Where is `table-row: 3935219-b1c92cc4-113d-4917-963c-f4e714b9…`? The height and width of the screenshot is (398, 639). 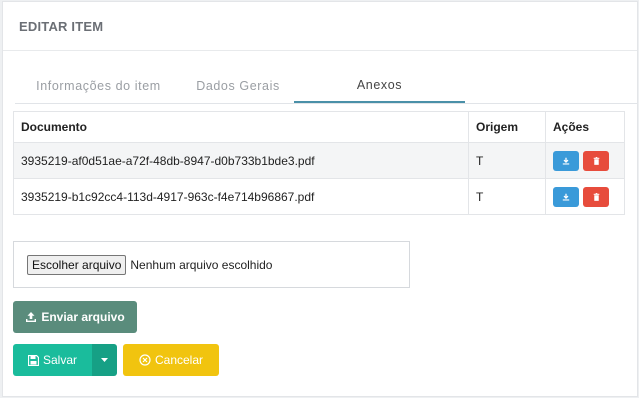 table-row: 3935219-b1c92cc4-113d-4917-963c-f4e714b9… is located at coordinates (319, 196).